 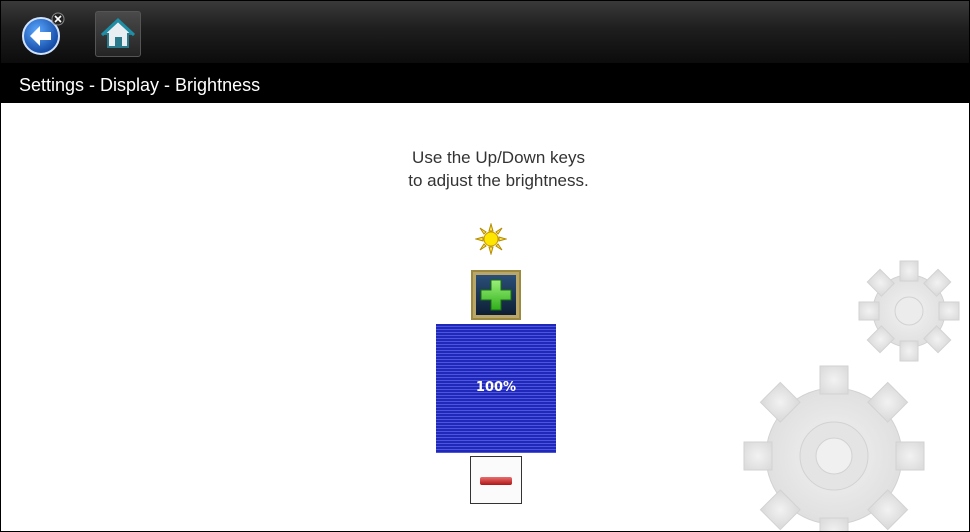 What do you see at coordinates (485, 32) in the screenshot?
I see `toolbar` at bounding box center [485, 32].